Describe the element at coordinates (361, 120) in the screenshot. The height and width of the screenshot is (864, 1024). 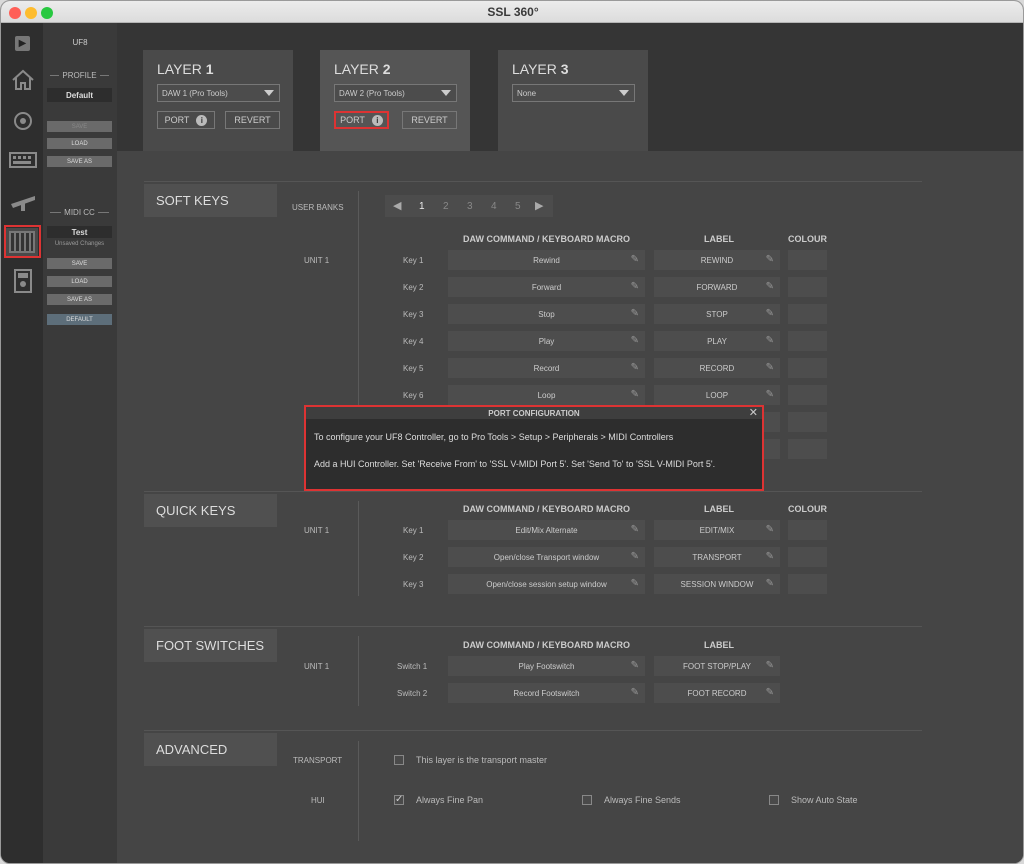
I see `layer-2-port-button: PORT i` at that location.